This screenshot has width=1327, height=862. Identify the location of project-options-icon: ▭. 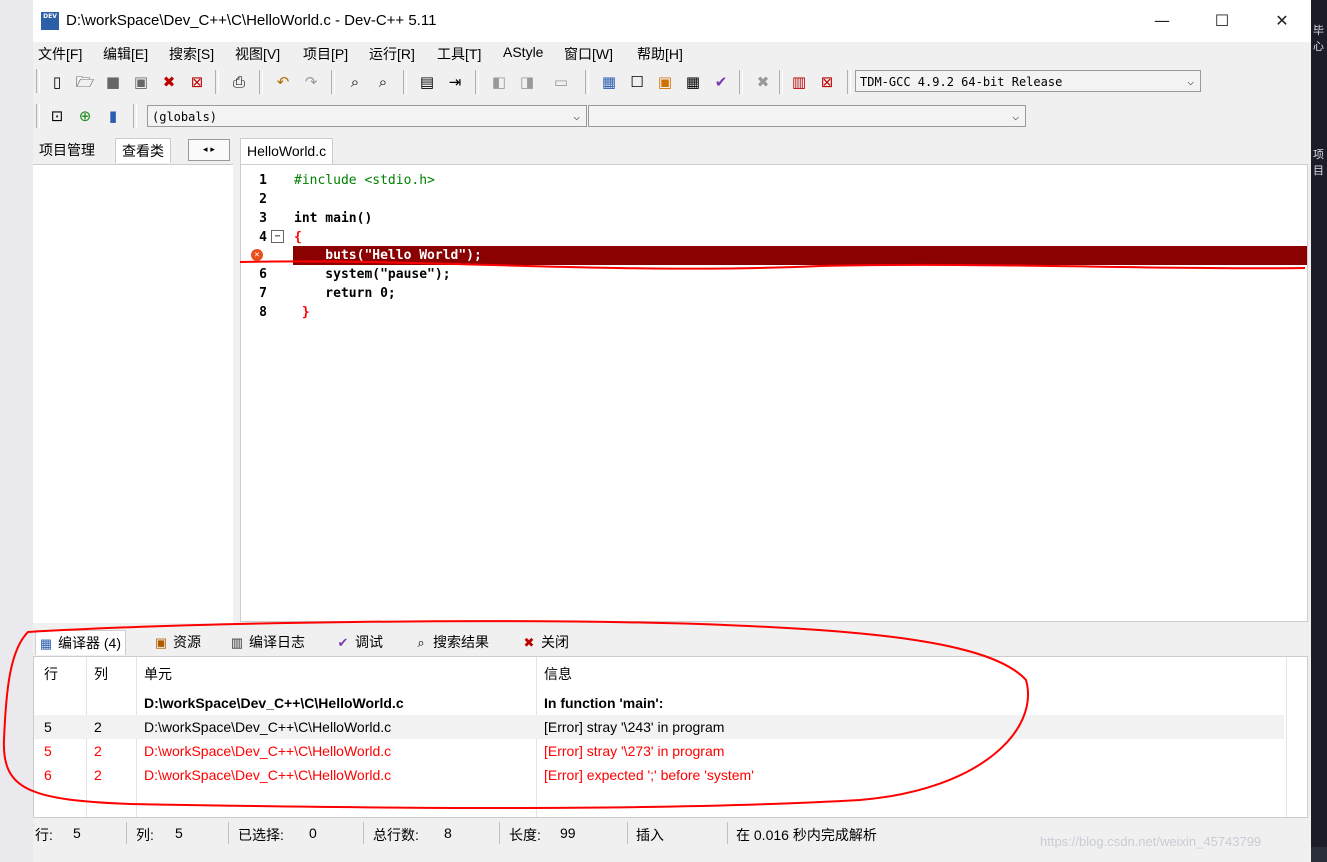
(561, 82).